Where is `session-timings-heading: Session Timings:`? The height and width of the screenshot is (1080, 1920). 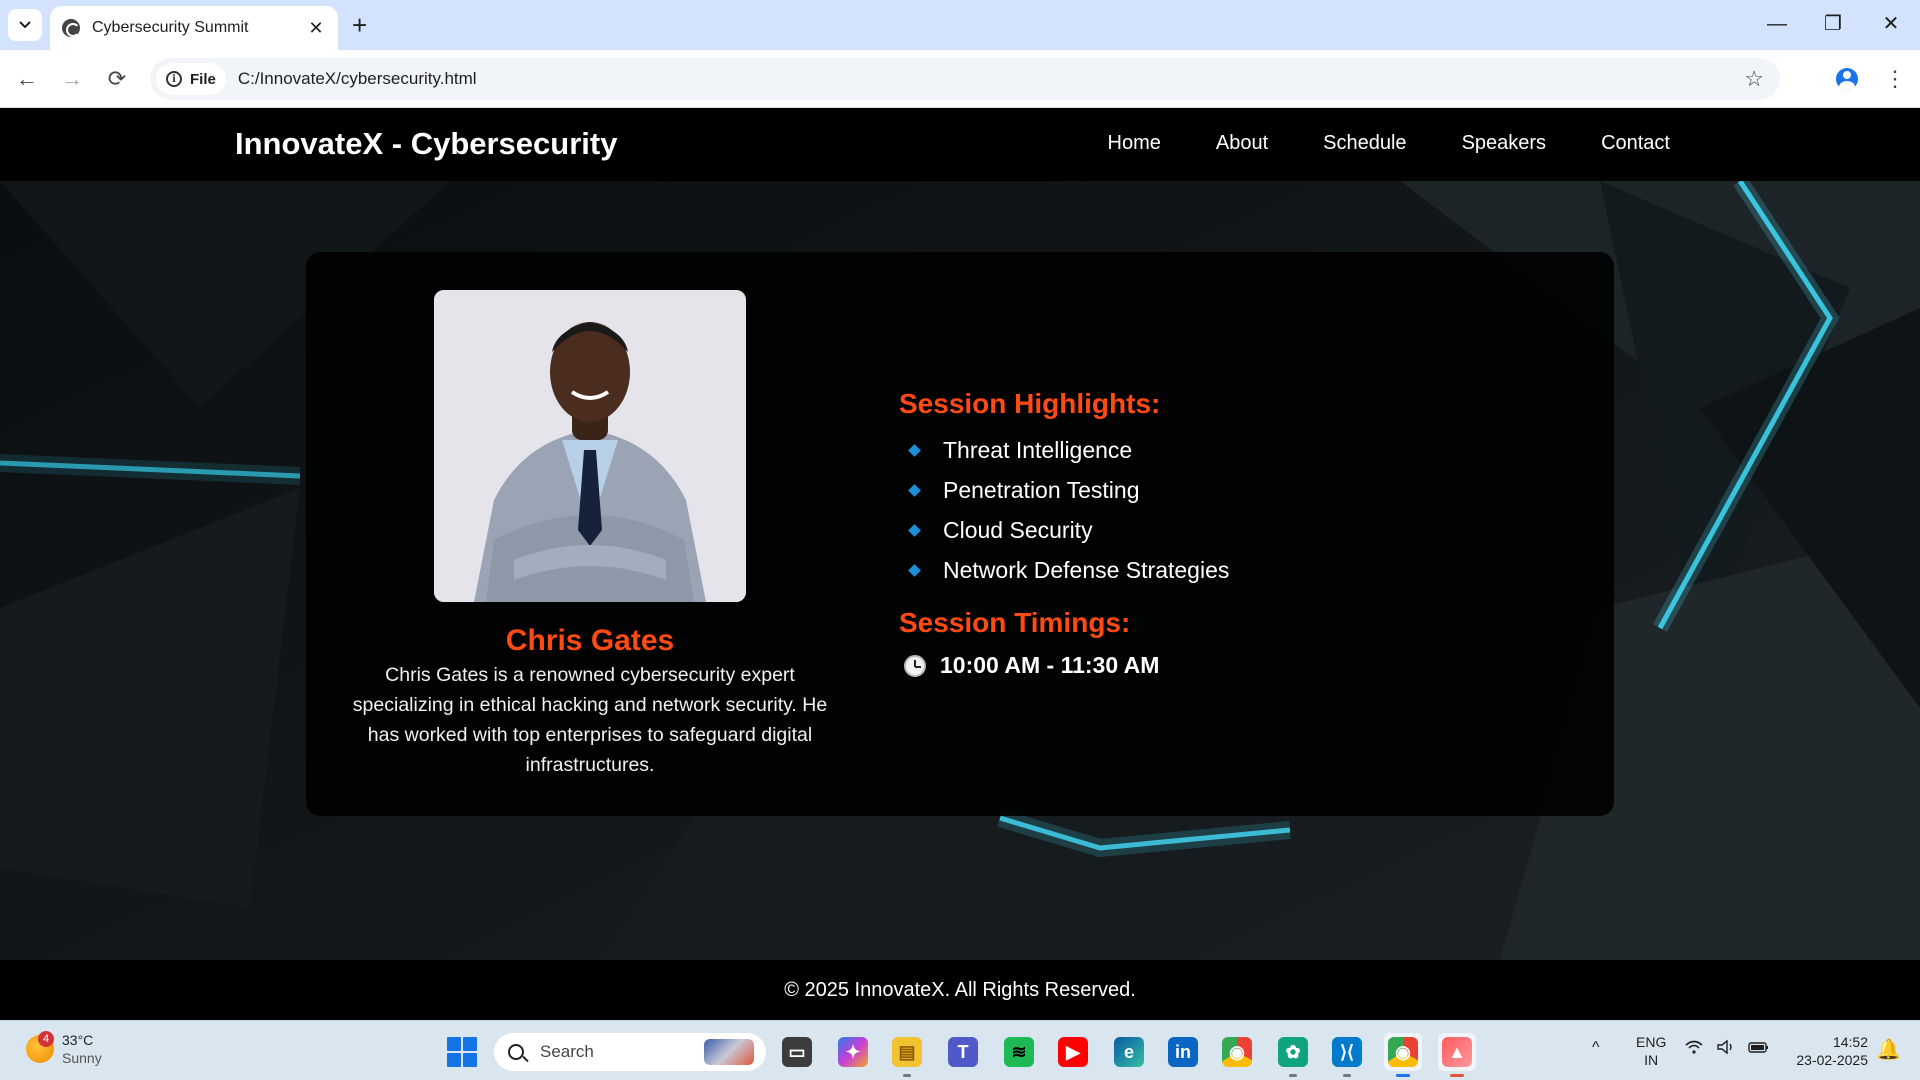
session-timings-heading: Session Timings: is located at coordinates (1015, 622).